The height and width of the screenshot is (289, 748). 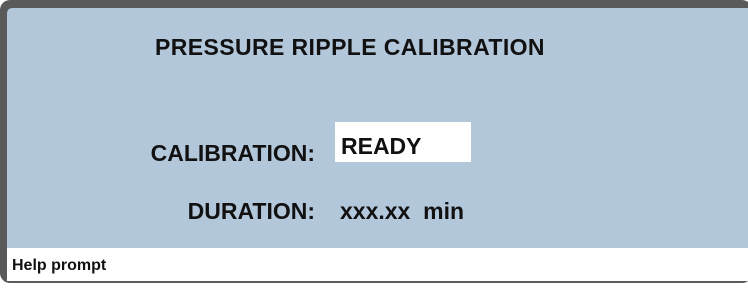 I want to click on calibration-status-field: READY, so click(x=403, y=142).